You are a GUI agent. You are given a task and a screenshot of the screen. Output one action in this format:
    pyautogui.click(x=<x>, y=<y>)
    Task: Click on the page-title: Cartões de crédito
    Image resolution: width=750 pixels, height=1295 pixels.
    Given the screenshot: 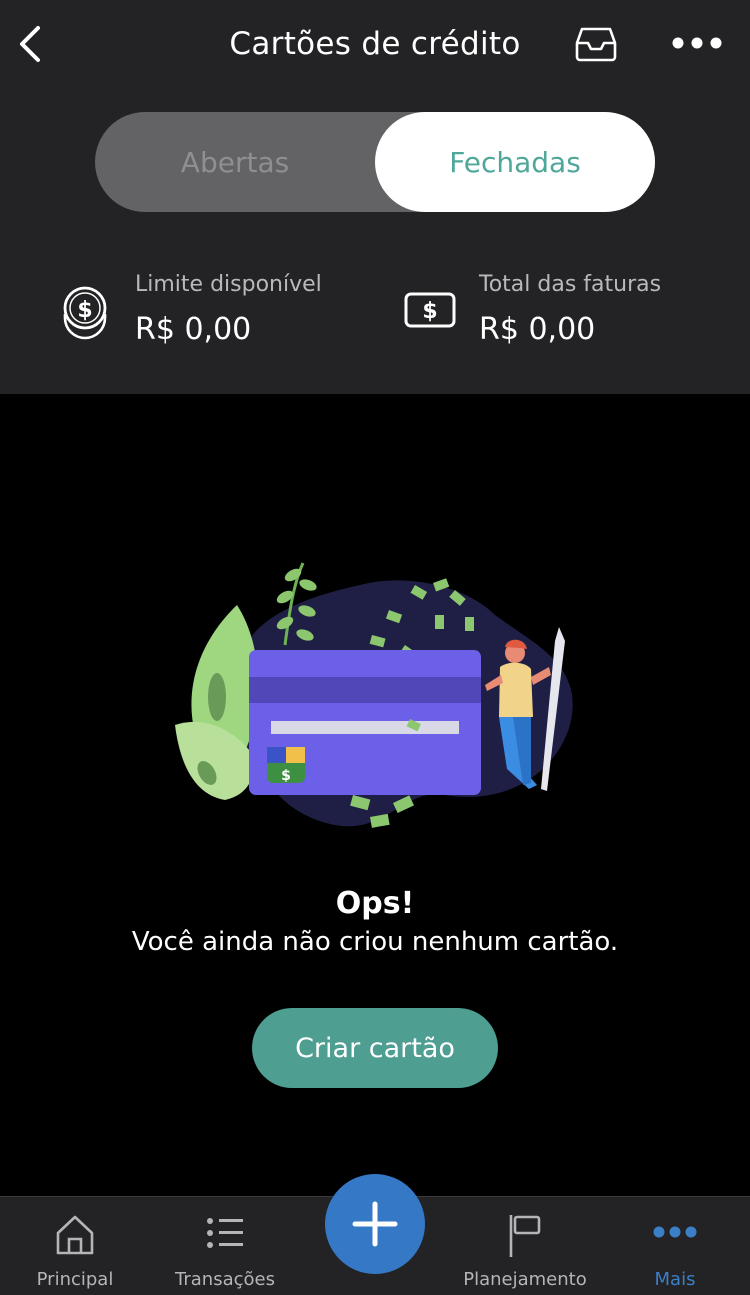 What is the action you would take?
    pyautogui.click(x=375, y=44)
    